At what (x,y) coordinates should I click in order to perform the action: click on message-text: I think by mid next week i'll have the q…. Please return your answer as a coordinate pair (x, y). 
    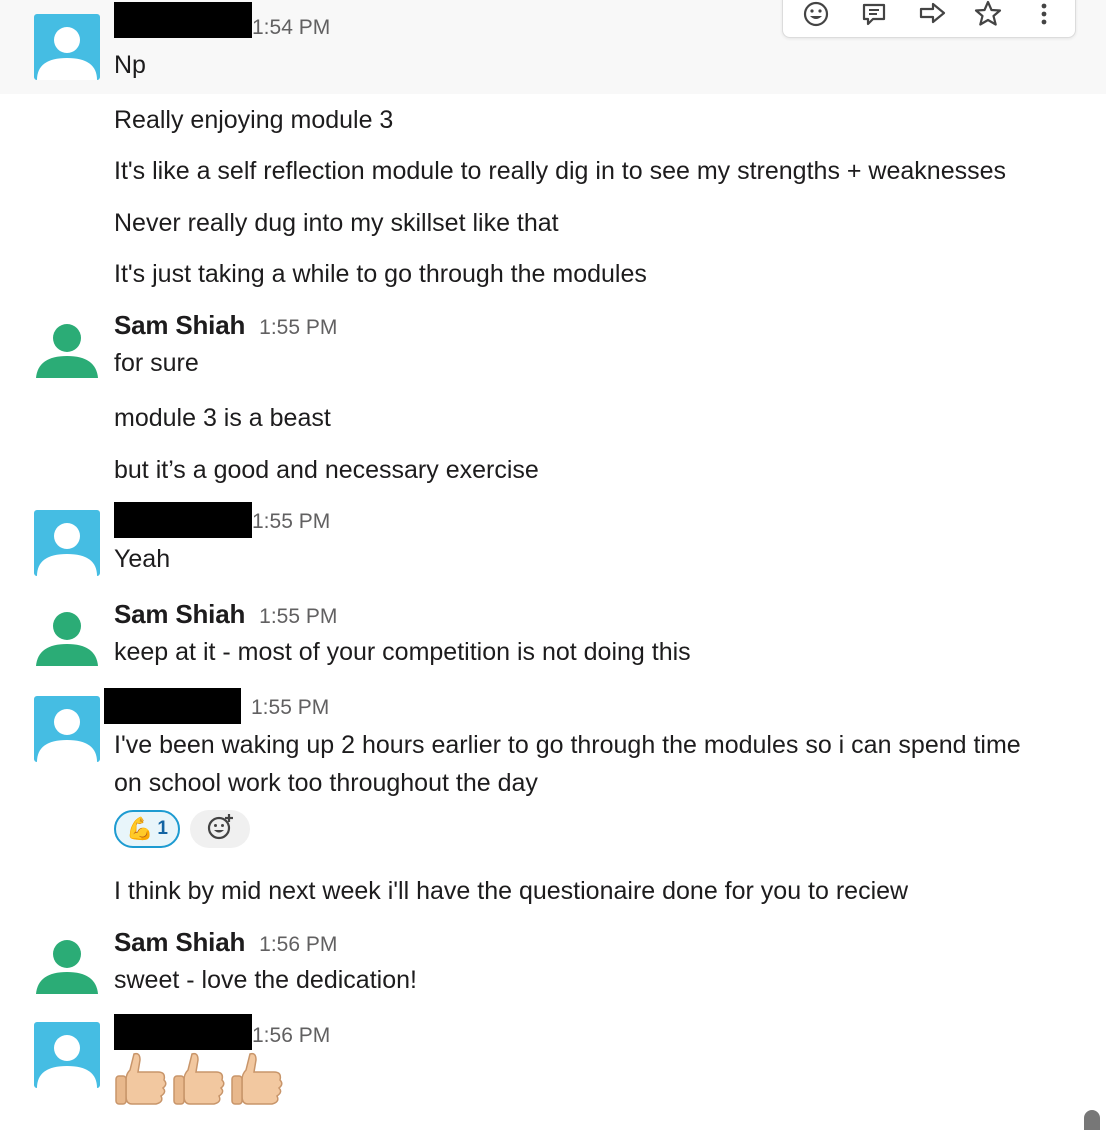
    Looking at the image, I should click on (511, 891).